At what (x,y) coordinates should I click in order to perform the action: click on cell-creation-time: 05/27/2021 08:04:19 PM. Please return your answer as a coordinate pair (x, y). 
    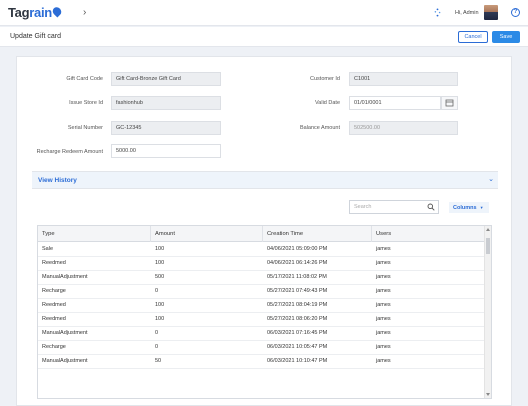
    Looking at the image, I should click on (297, 305).